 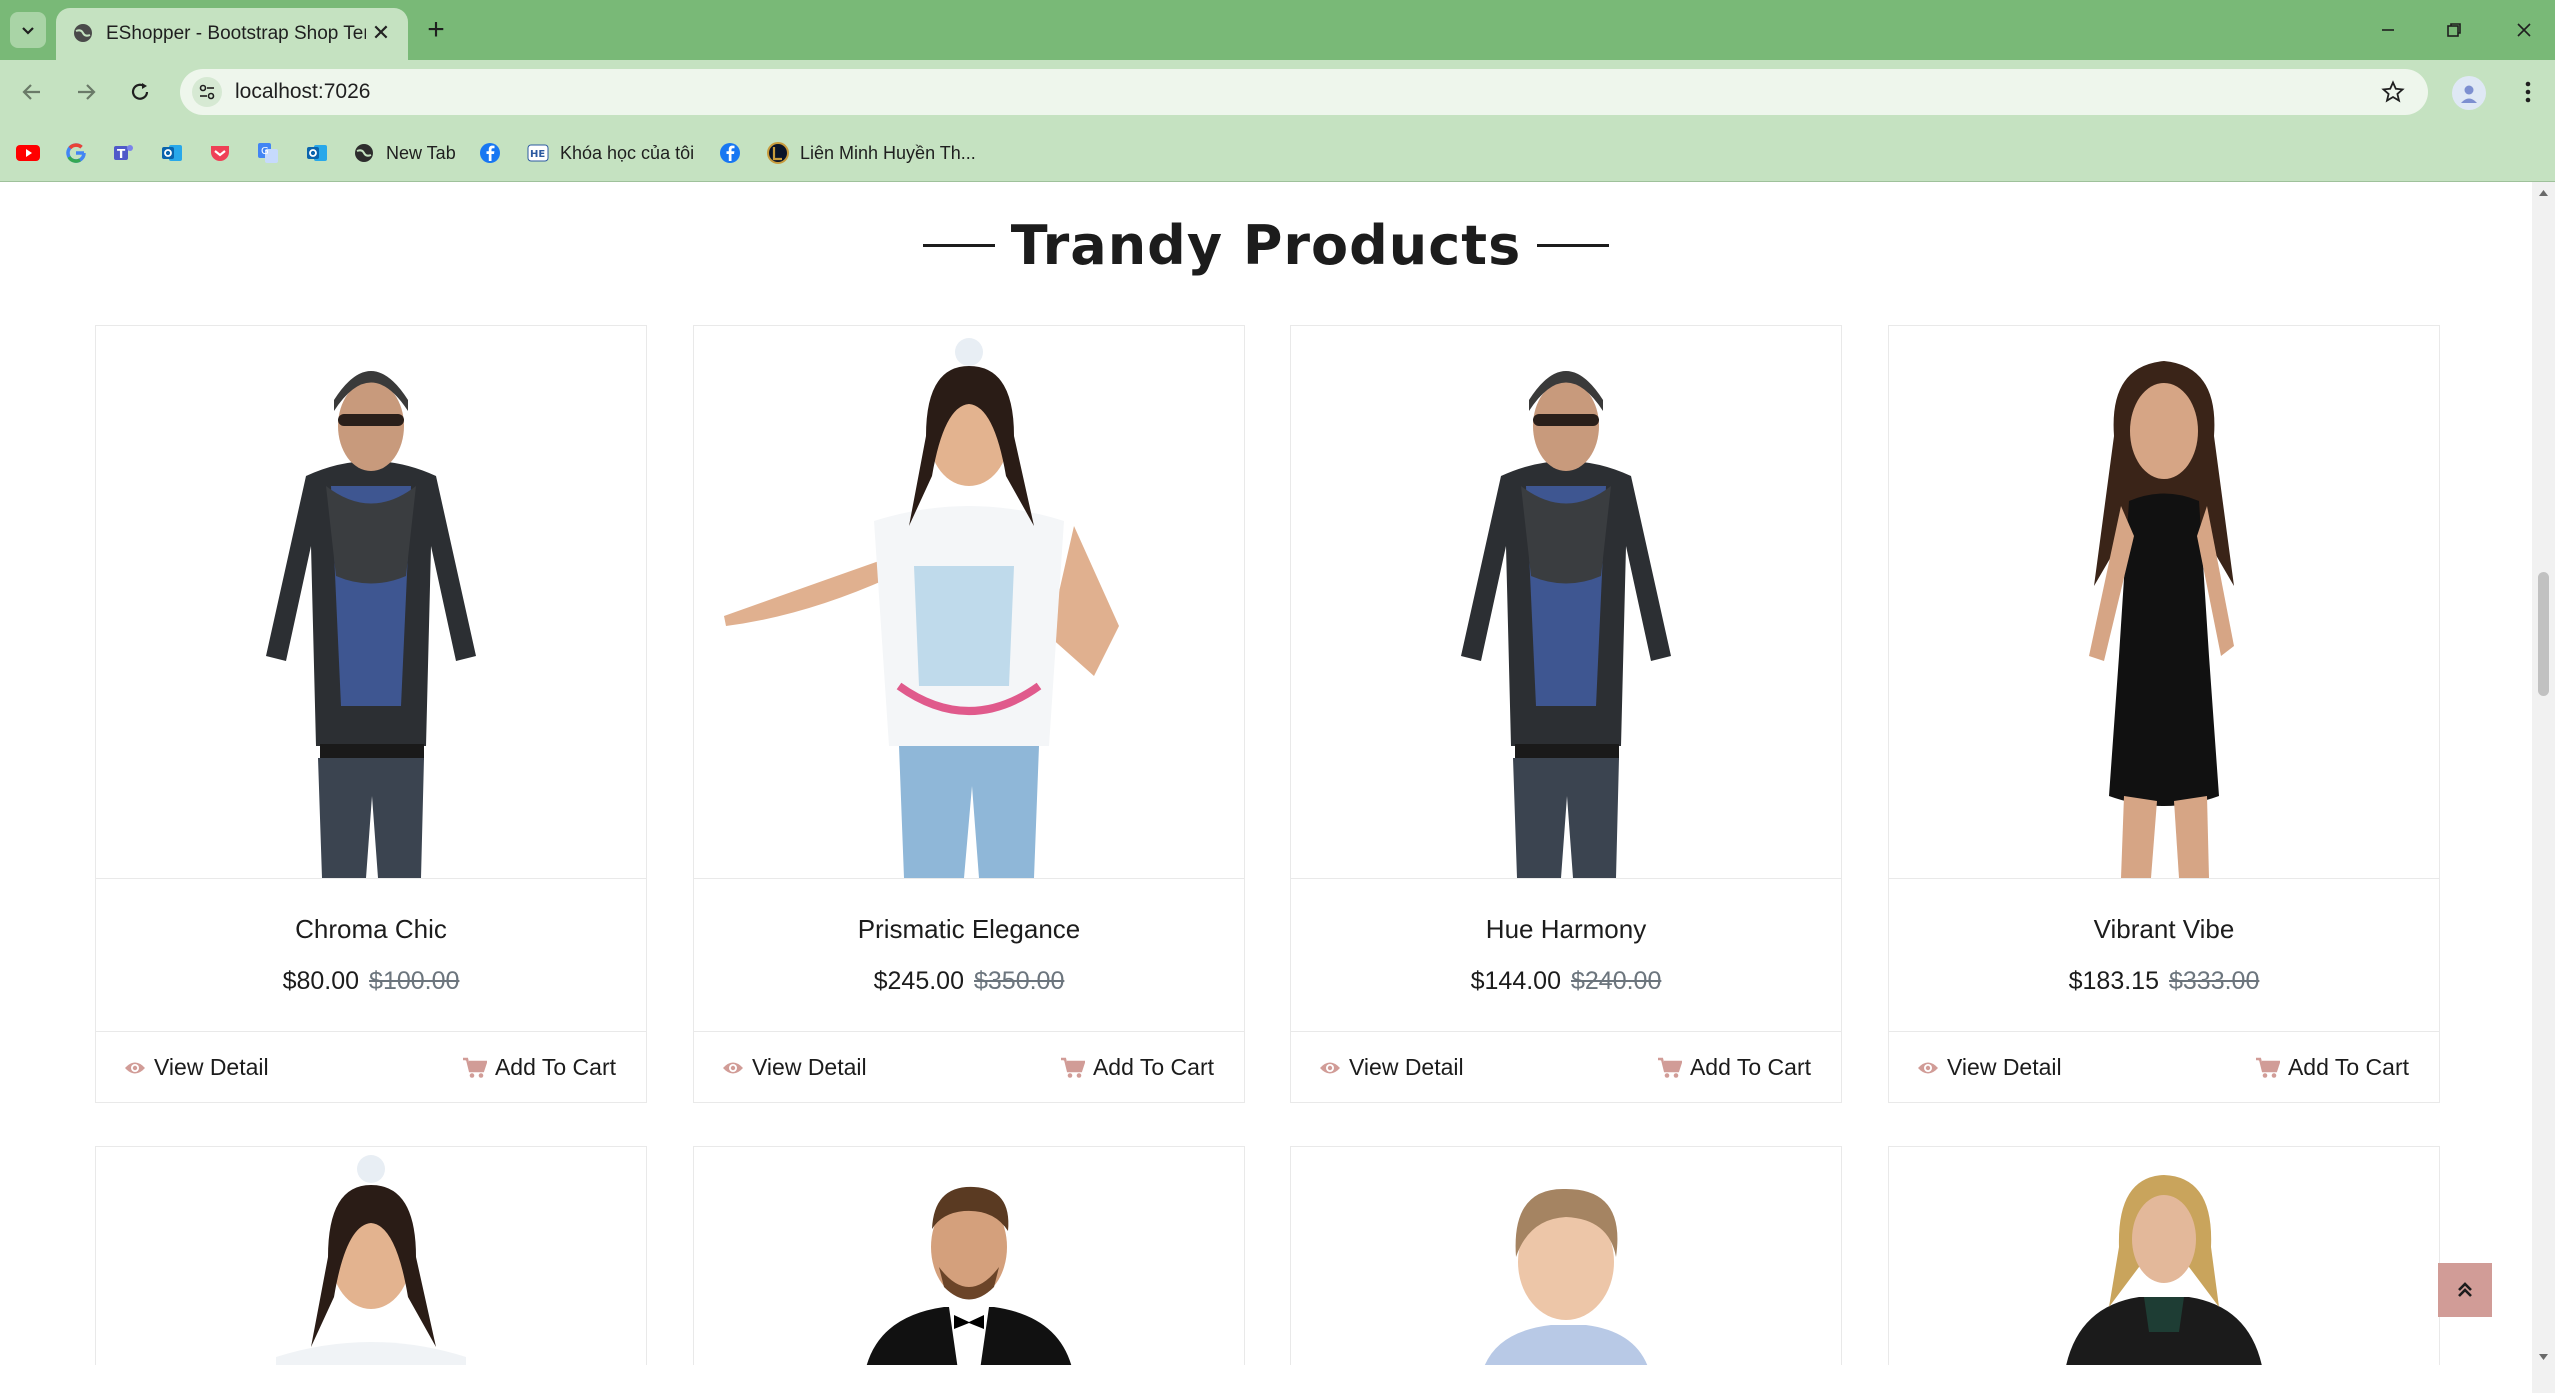 I want to click on bookmark-pocket, so click(x=220, y=153).